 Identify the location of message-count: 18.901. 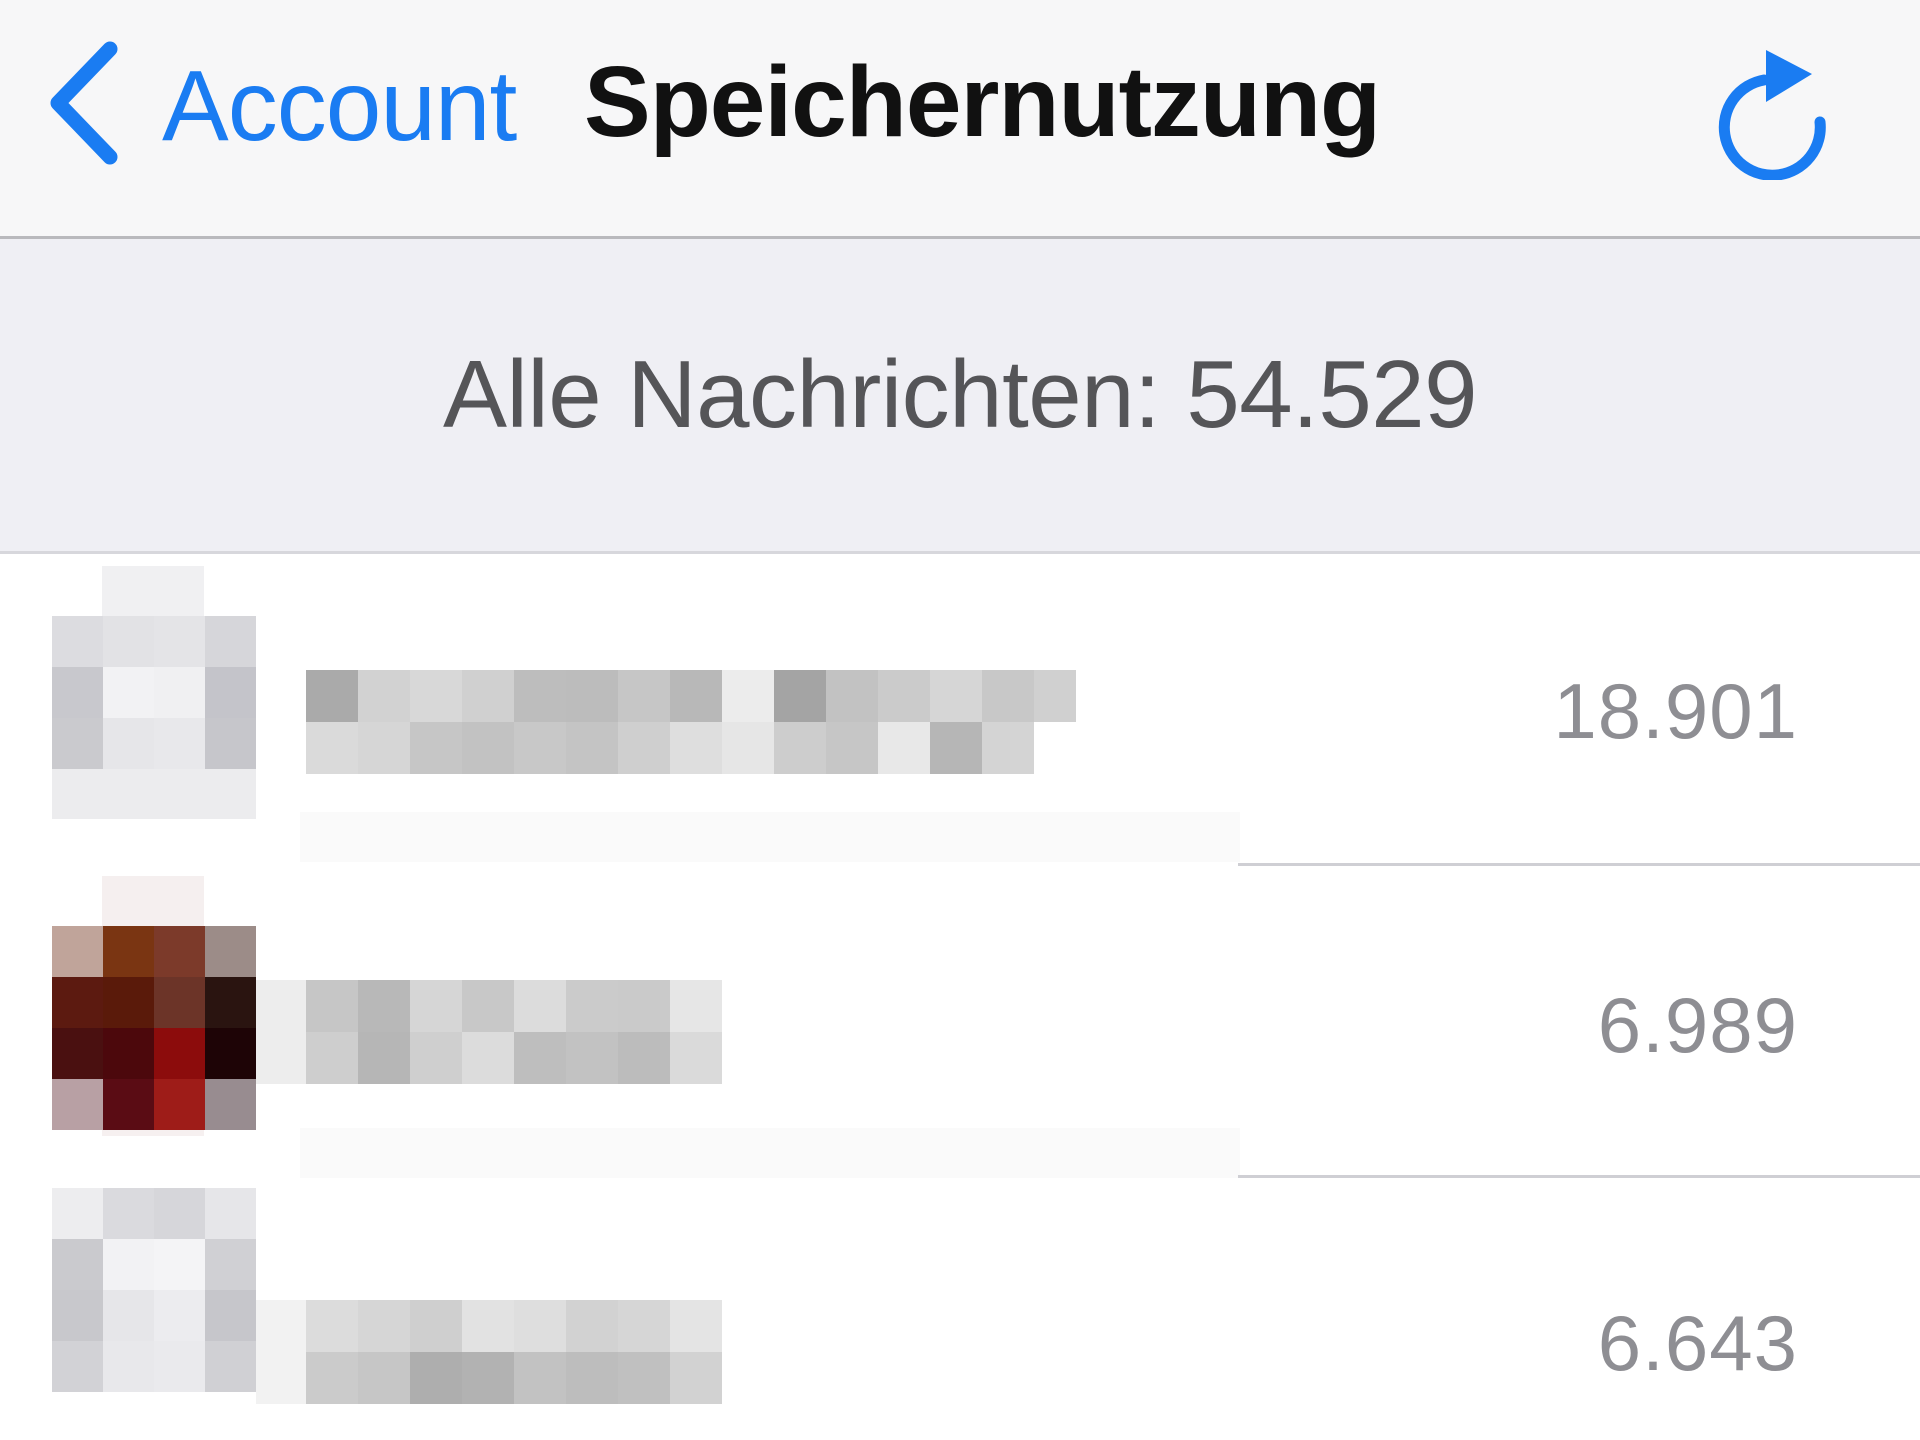
(1675, 711).